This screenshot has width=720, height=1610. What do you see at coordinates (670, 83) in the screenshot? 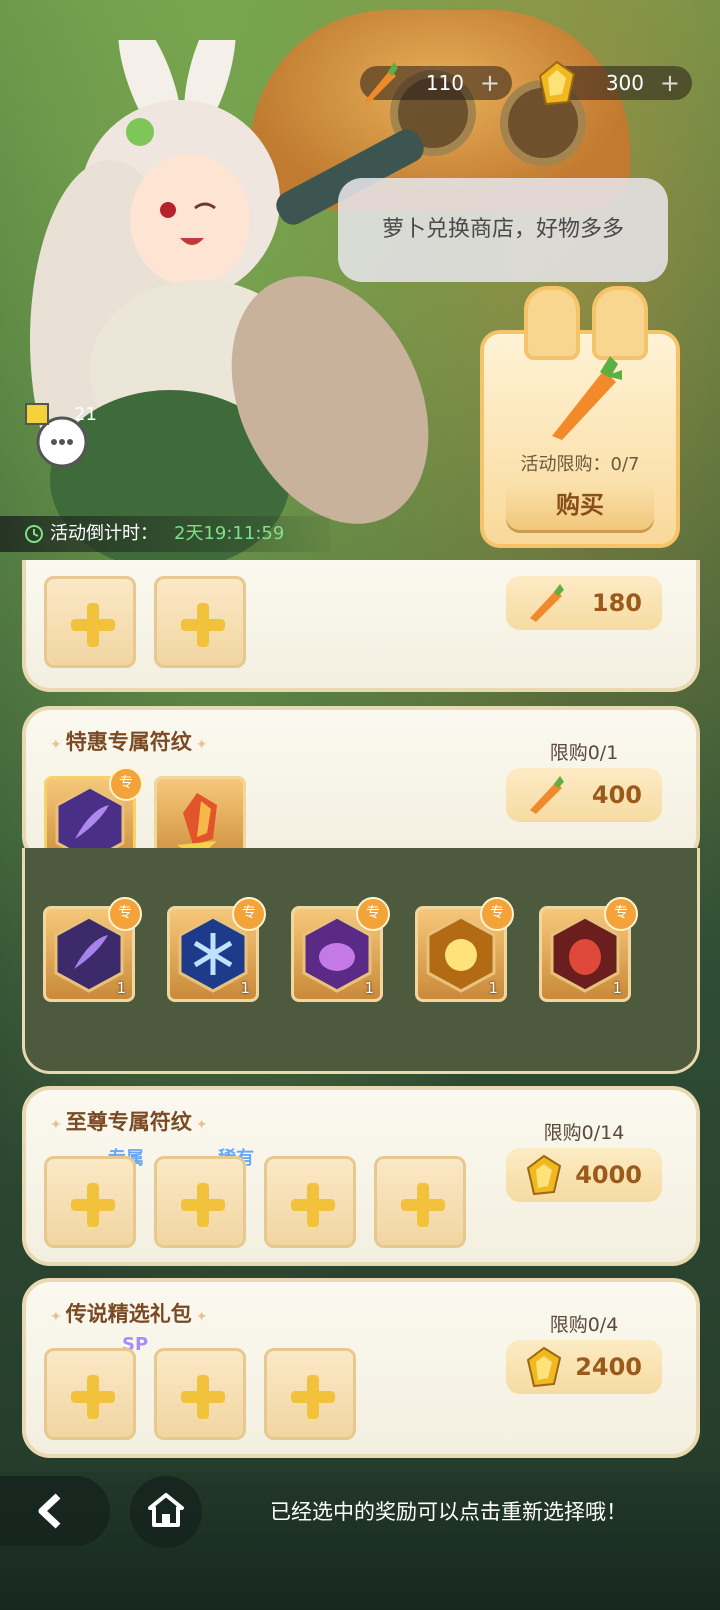
I see `add-gem-button: +` at bounding box center [670, 83].